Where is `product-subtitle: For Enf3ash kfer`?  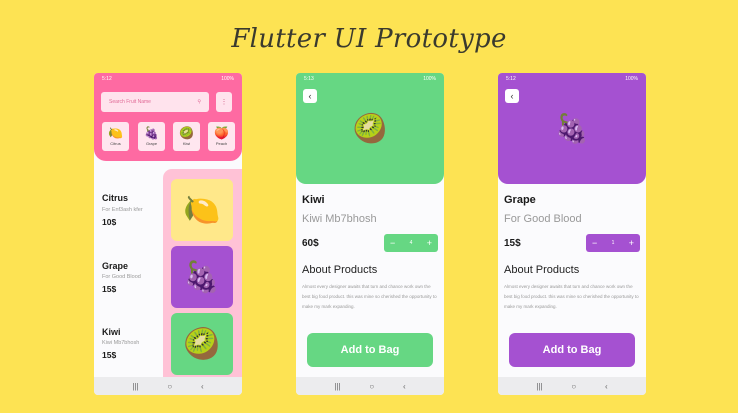 product-subtitle: For Enf3ash kfer is located at coordinates (122, 210).